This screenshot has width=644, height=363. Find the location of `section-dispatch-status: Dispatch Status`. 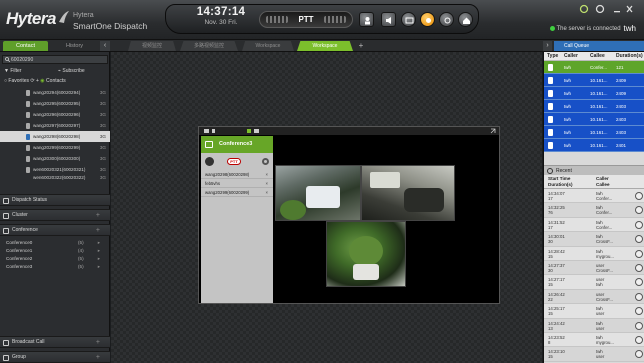

section-dispatch-status: Dispatch Status is located at coordinates (55, 200).